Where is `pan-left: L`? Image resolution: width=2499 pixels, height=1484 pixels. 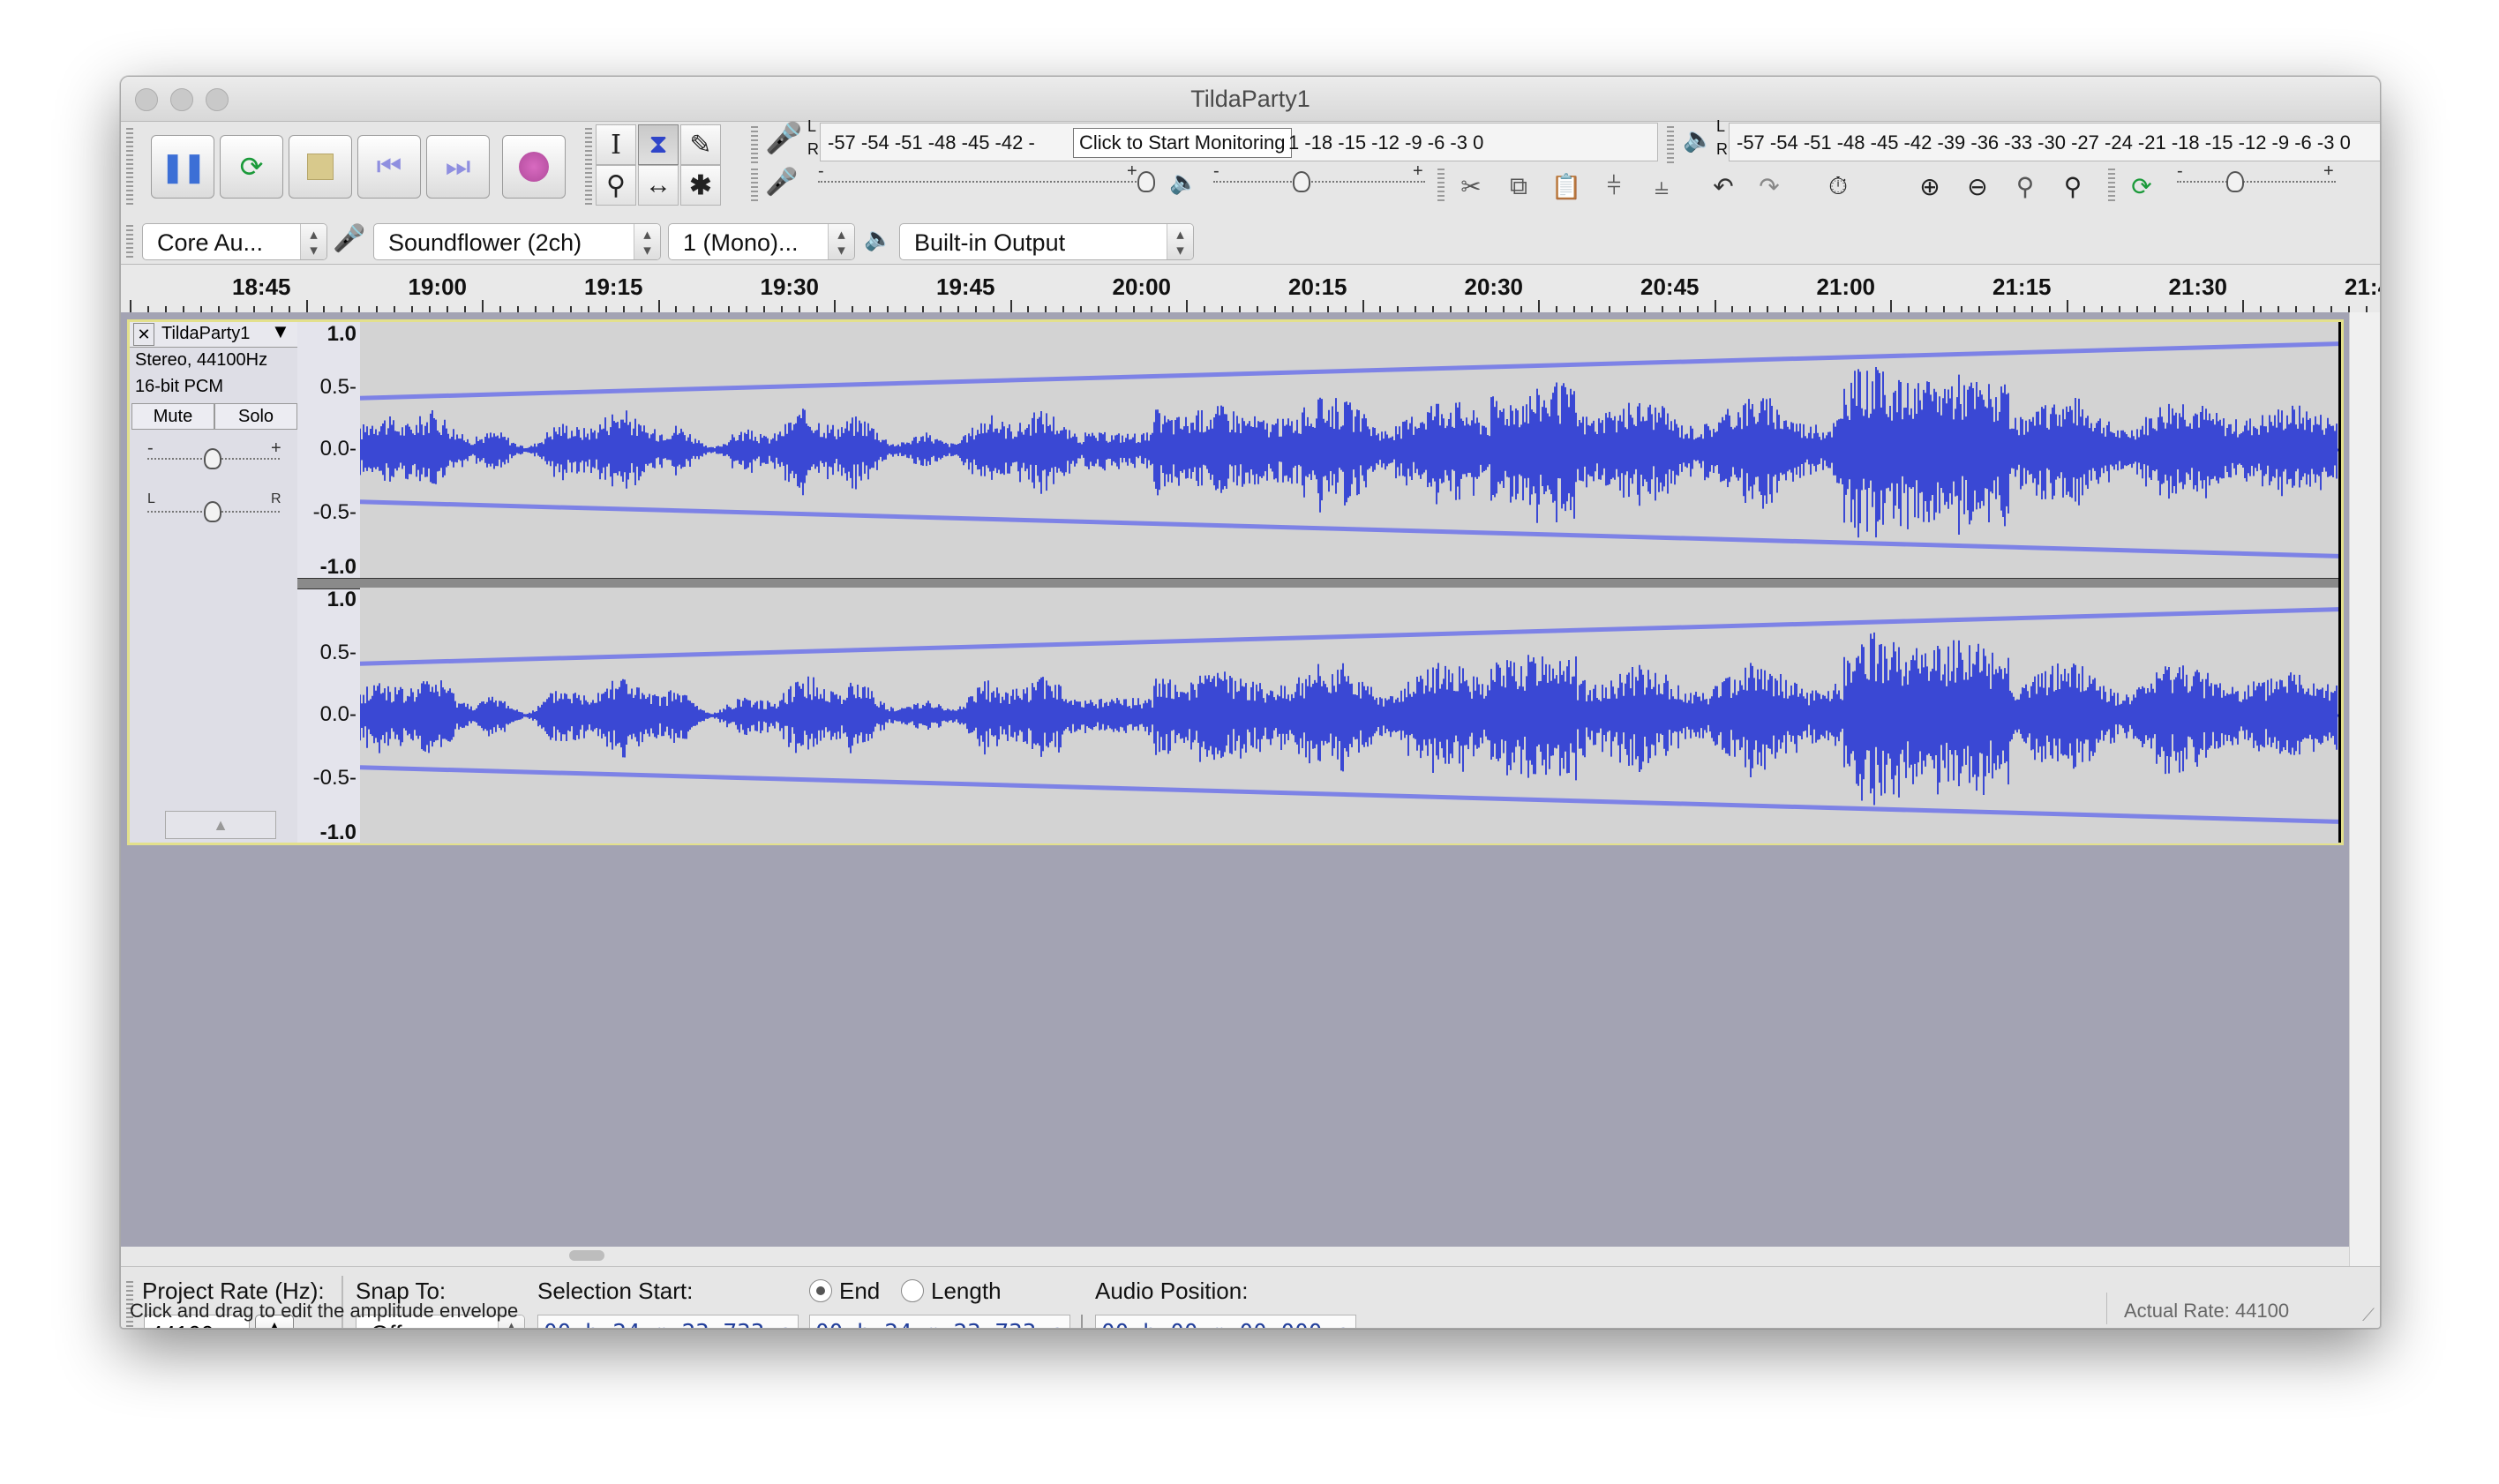
pan-left: L is located at coordinates (151, 498).